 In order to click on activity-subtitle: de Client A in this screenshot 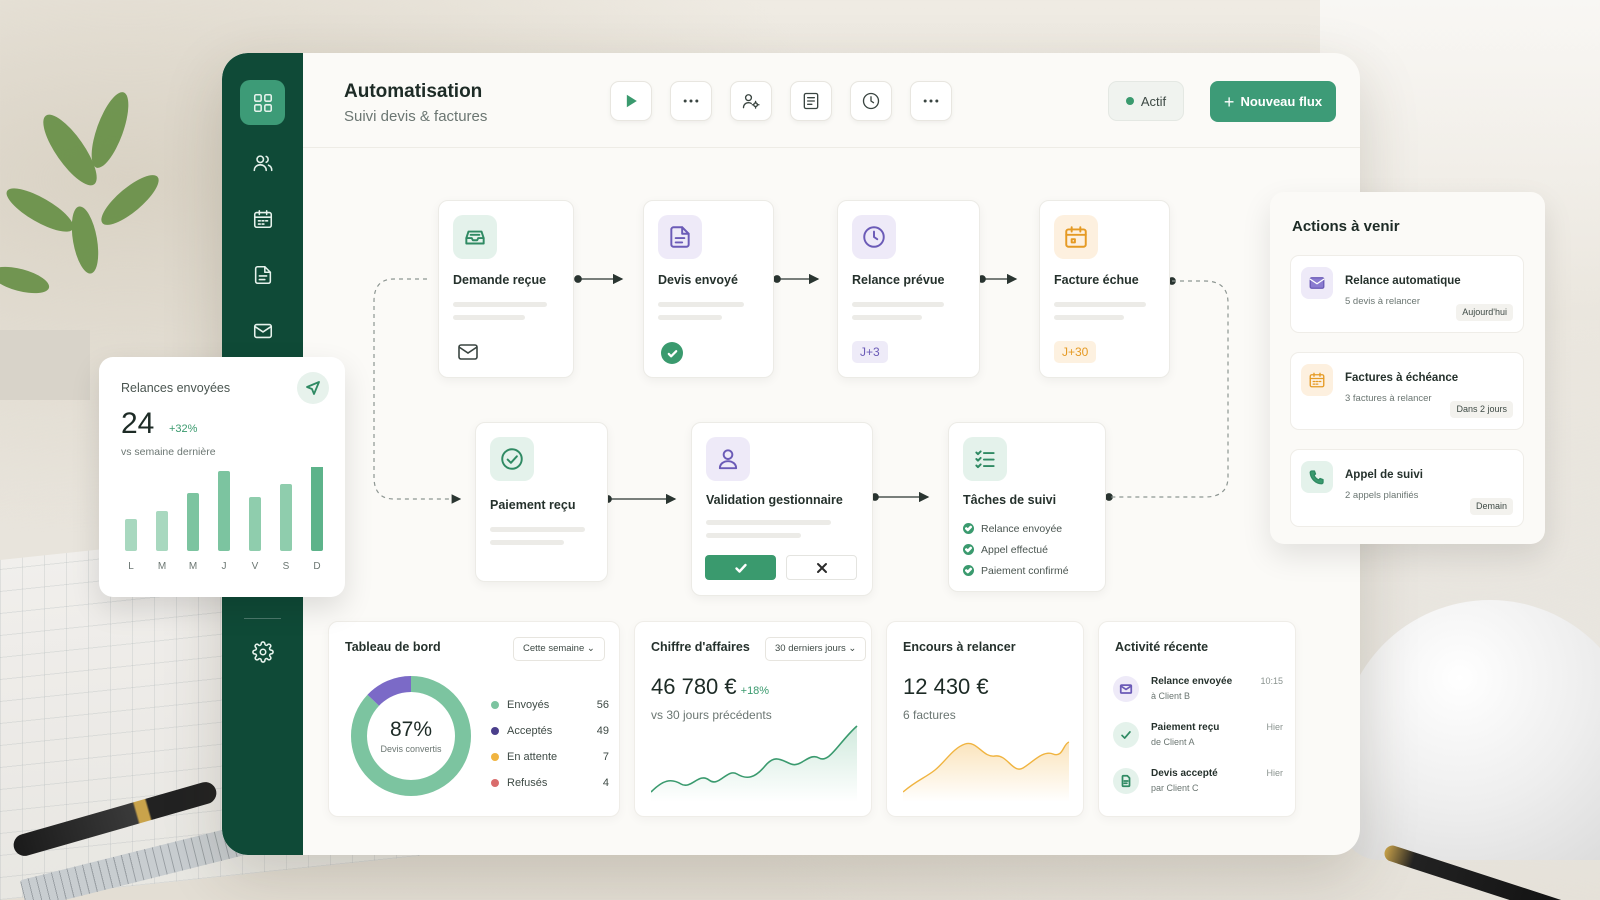, I will do `click(1173, 742)`.